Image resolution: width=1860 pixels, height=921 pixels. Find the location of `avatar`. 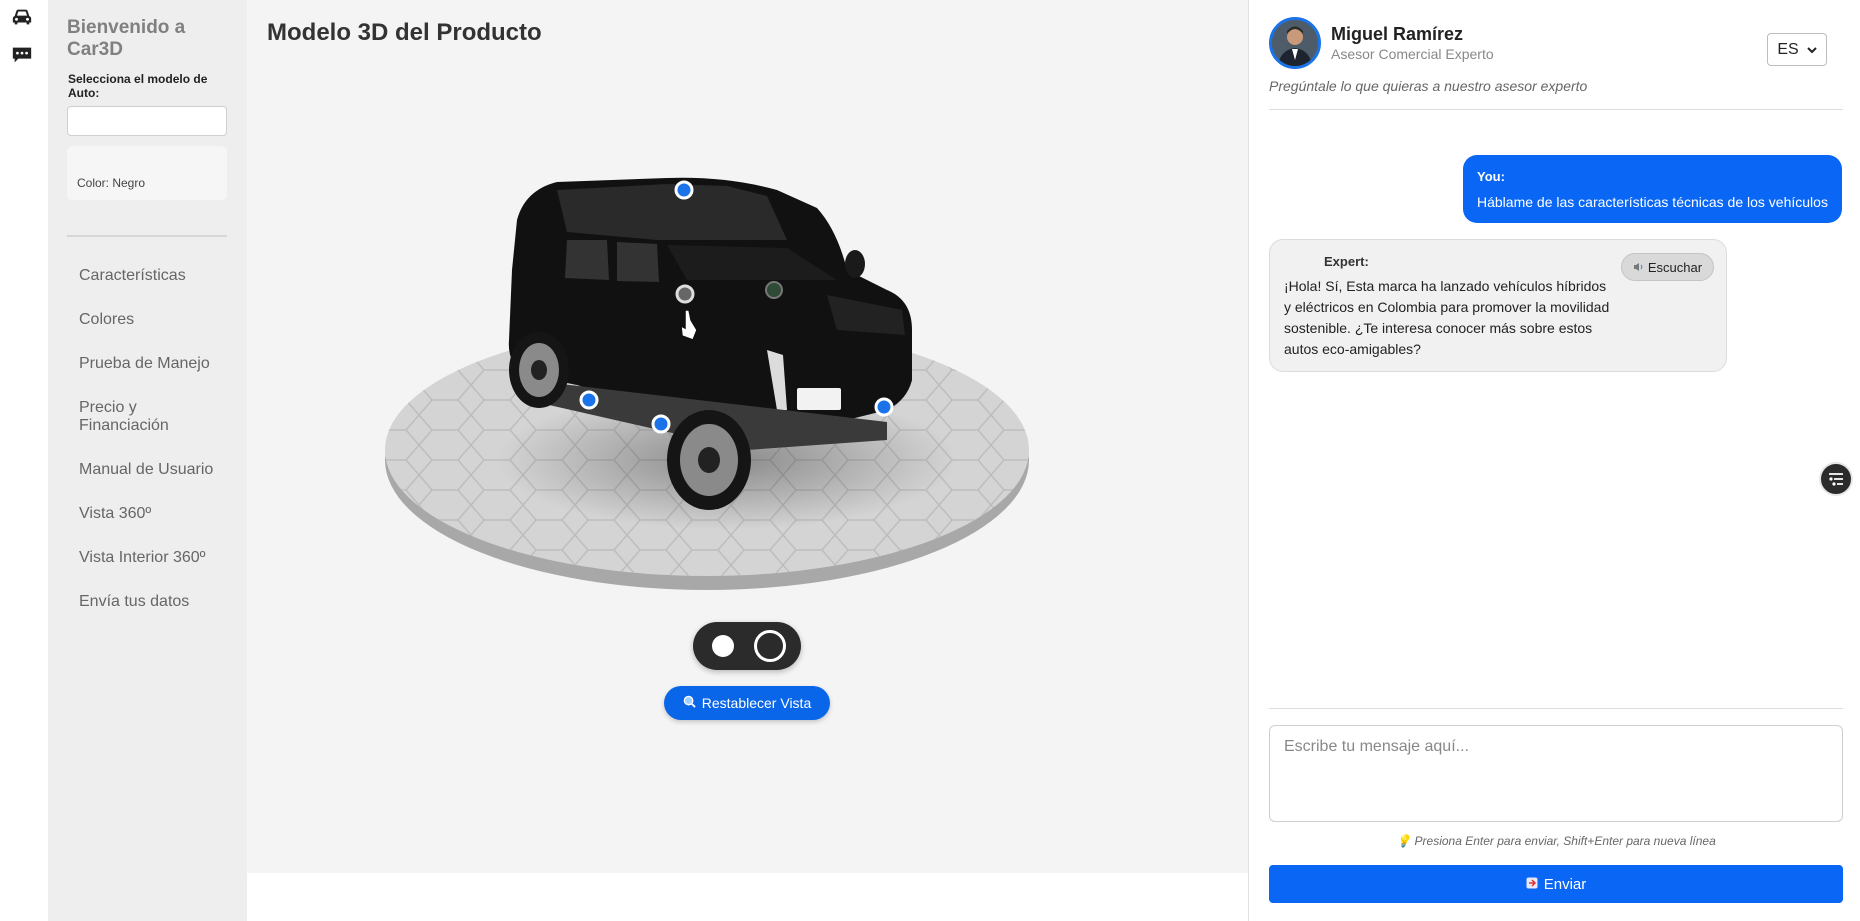

avatar is located at coordinates (1295, 43).